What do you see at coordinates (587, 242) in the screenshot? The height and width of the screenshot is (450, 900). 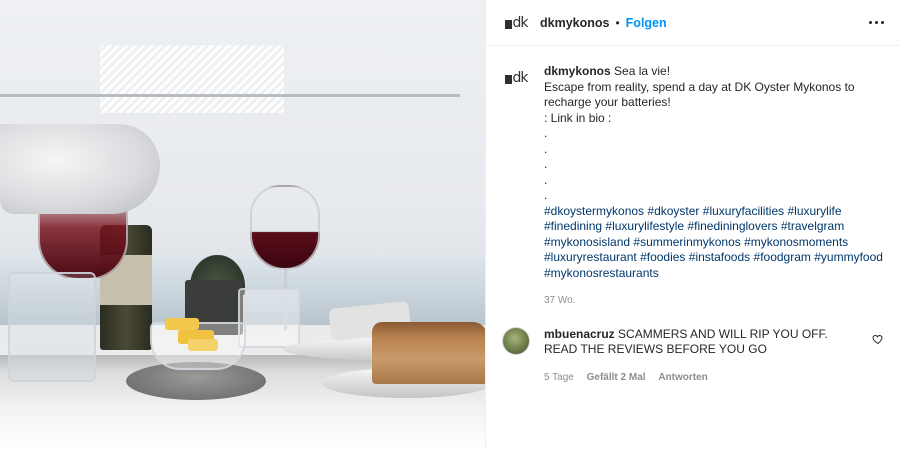 I see `hashtag-link: #mykonosisland` at bounding box center [587, 242].